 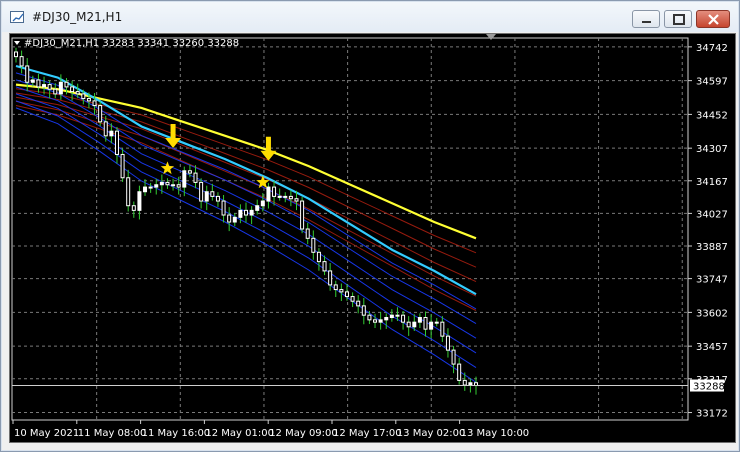 I want to click on minimize-button, so click(x=646, y=19).